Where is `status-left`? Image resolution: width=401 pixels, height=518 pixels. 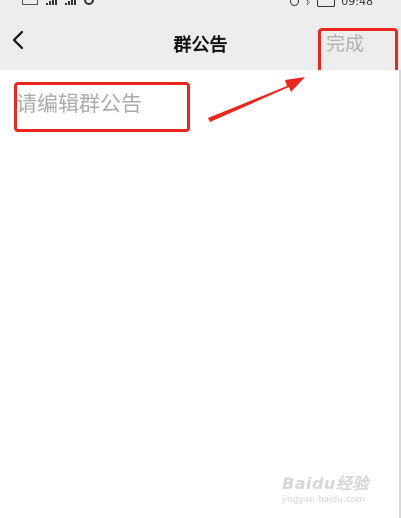
status-left is located at coordinates (58, 2).